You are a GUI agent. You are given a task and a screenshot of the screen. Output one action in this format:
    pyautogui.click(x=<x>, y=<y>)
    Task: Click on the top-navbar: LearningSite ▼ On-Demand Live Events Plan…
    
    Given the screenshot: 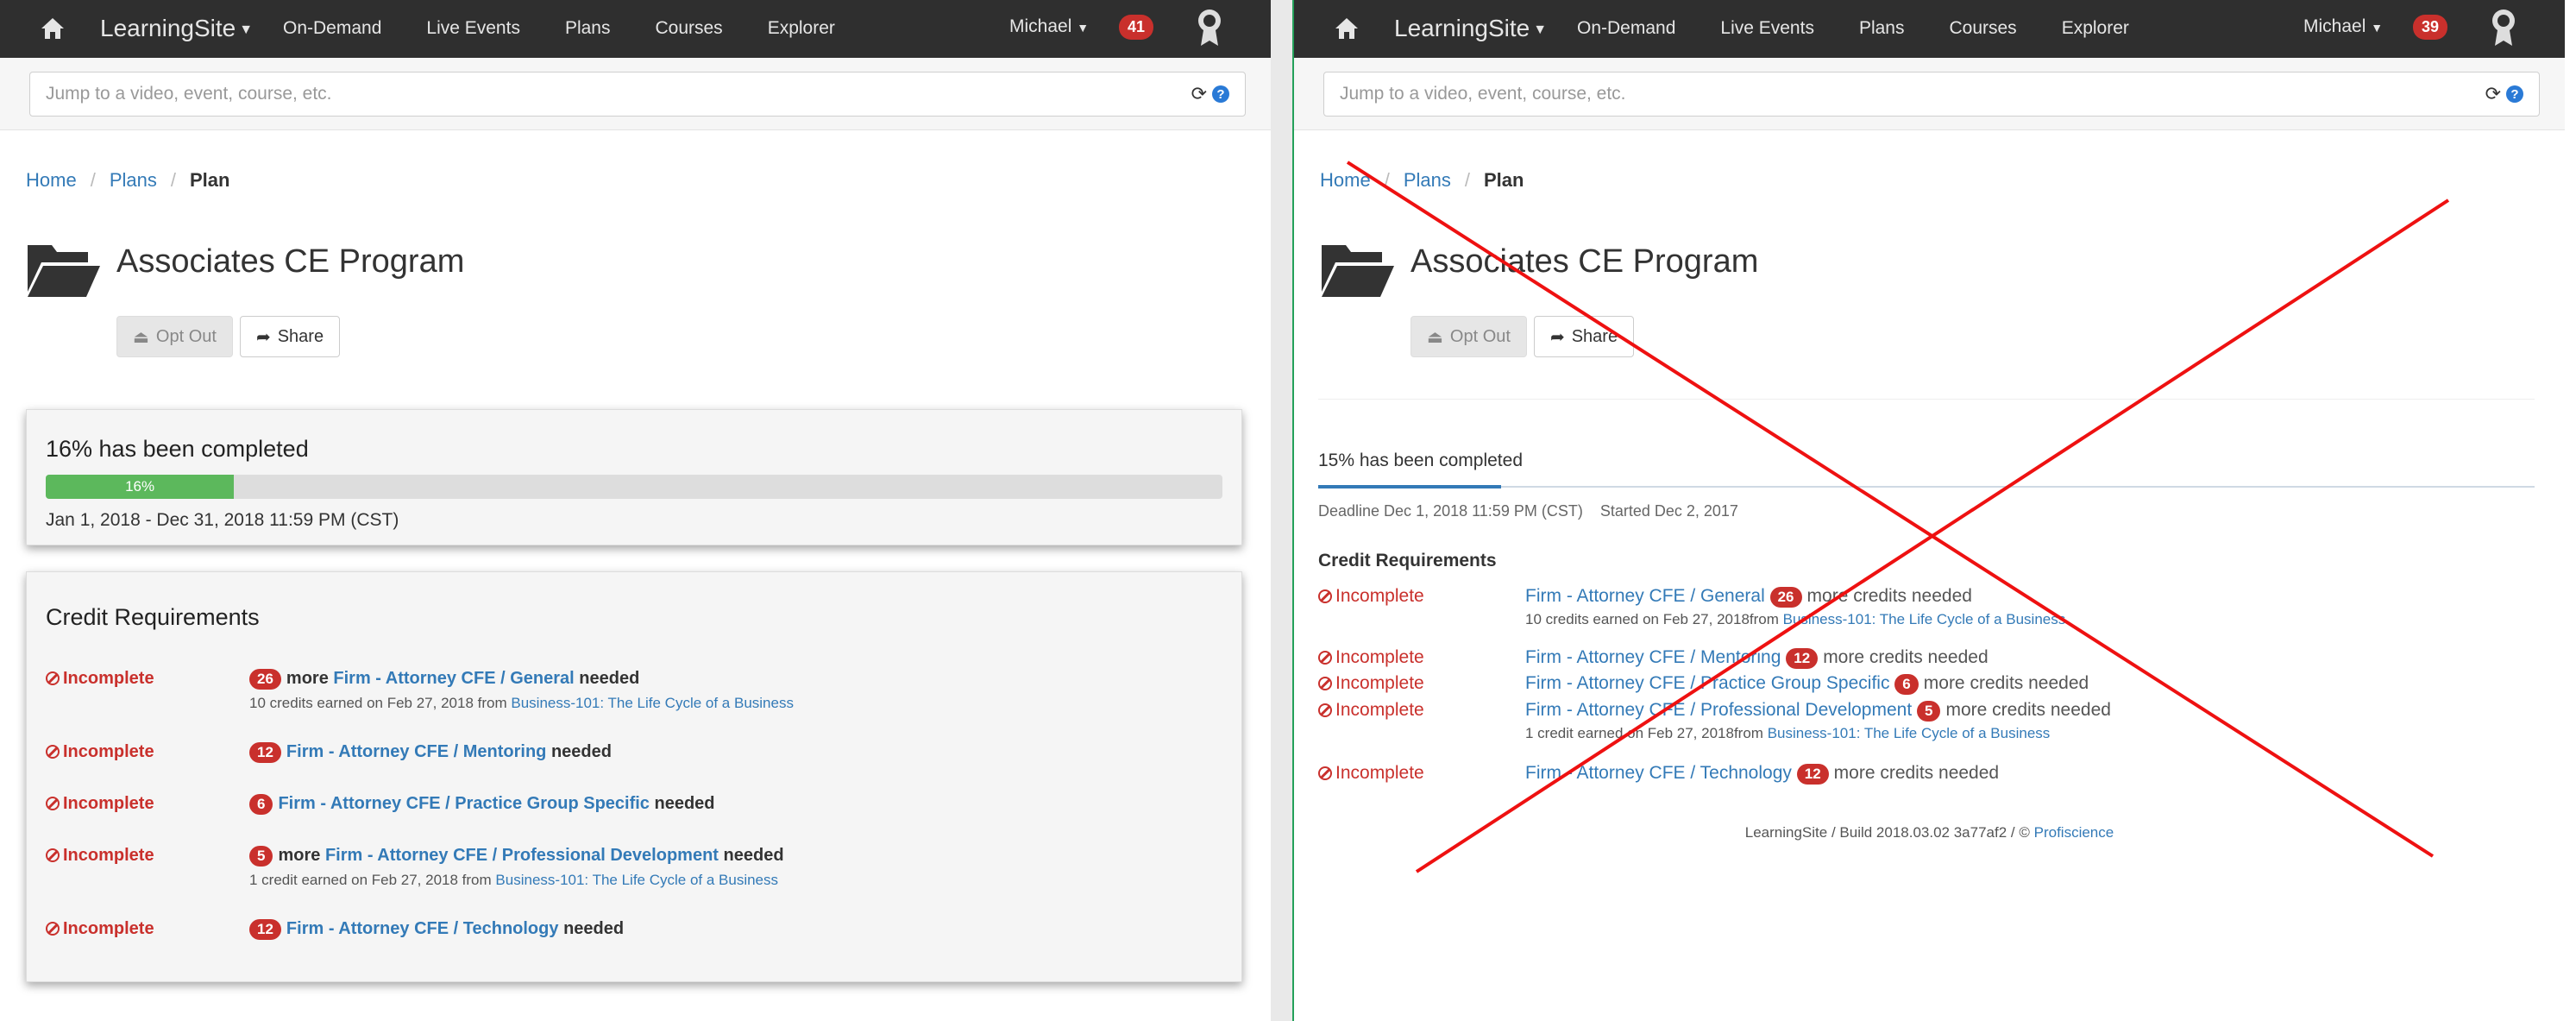 What is the action you would take?
    pyautogui.click(x=635, y=29)
    